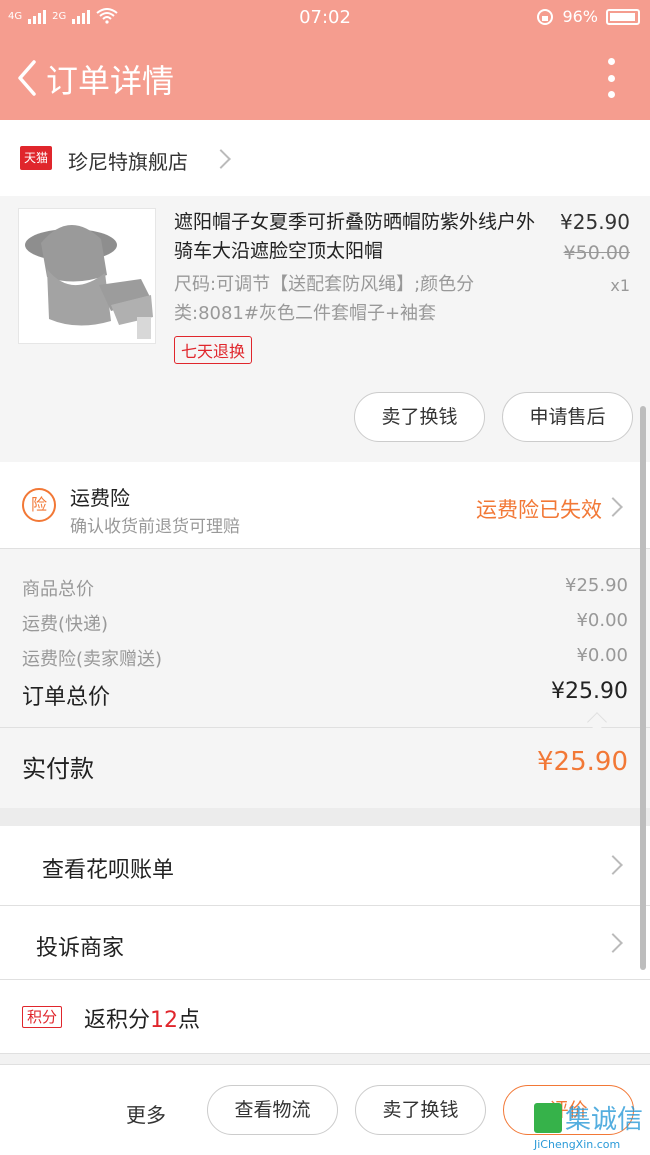 The height and width of the screenshot is (1155, 650). What do you see at coordinates (325, 158) in the screenshot?
I see `shop-row: 天猫 珍尼特旗舰店` at bounding box center [325, 158].